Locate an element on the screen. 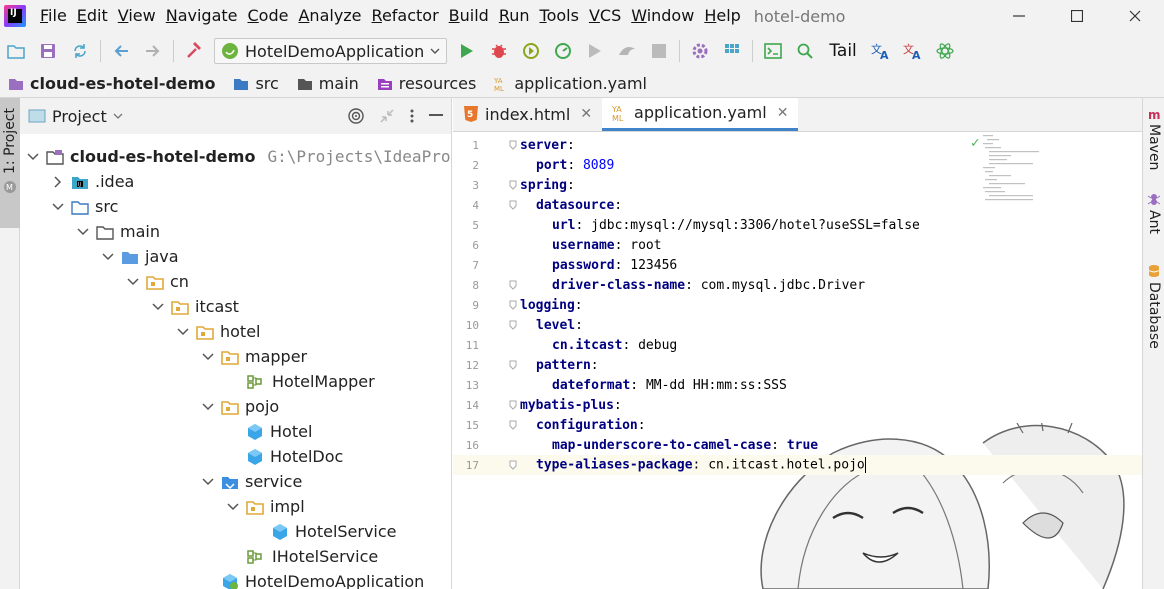 This screenshot has height=589, width=1164. tree-item: impl is located at coordinates (265, 506).